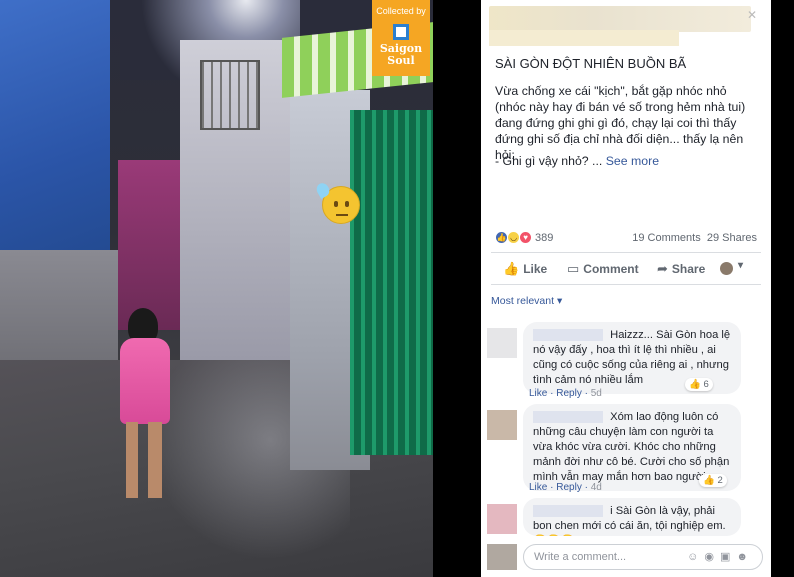 This screenshot has width=794, height=577. What do you see at coordinates (720, 480) in the screenshot?
I see `comment-reaction-count: 2` at bounding box center [720, 480].